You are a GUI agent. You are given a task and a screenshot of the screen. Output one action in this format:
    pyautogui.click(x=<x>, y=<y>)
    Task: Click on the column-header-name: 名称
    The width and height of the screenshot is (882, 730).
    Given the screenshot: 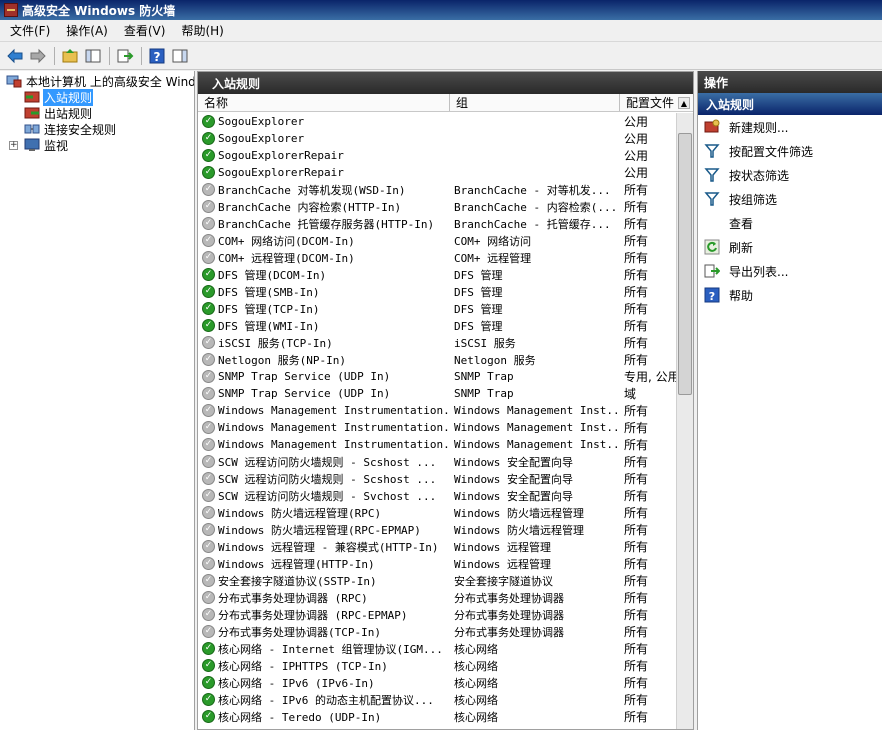 What is the action you would take?
    pyautogui.click(x=324, y=102)
    